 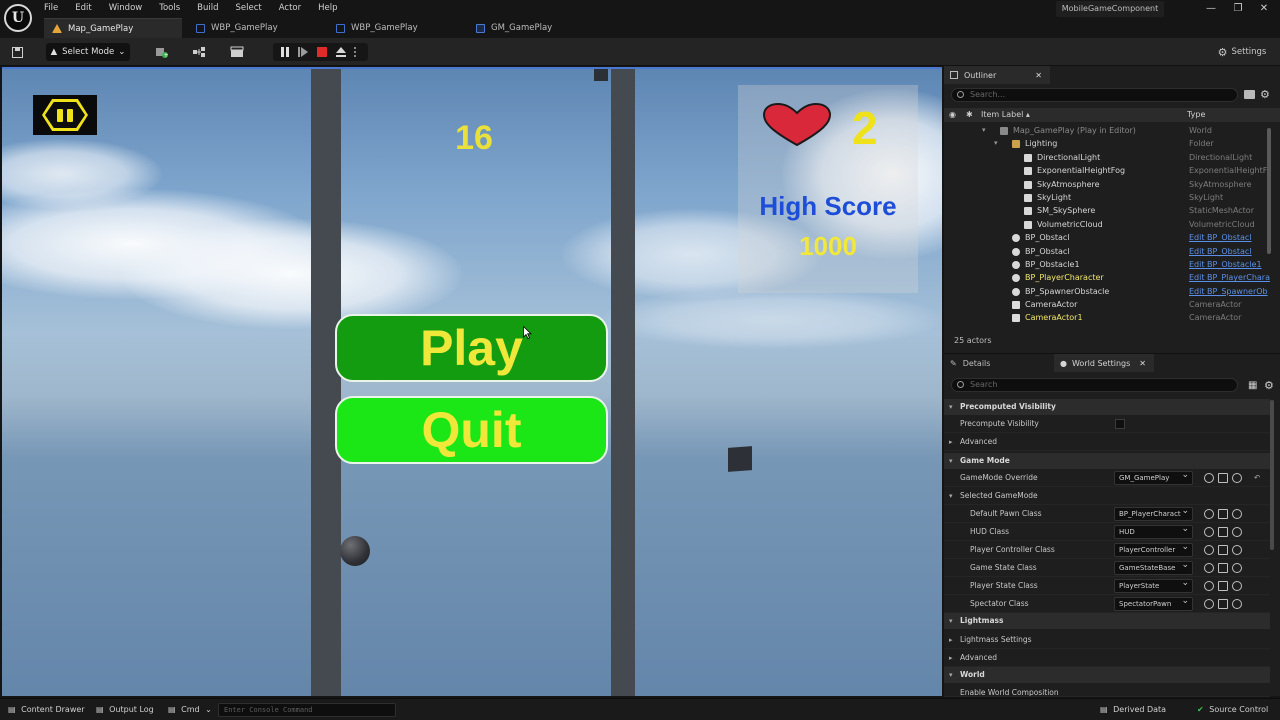 I want to click on more-options-icon, so click(x=356, y=52).